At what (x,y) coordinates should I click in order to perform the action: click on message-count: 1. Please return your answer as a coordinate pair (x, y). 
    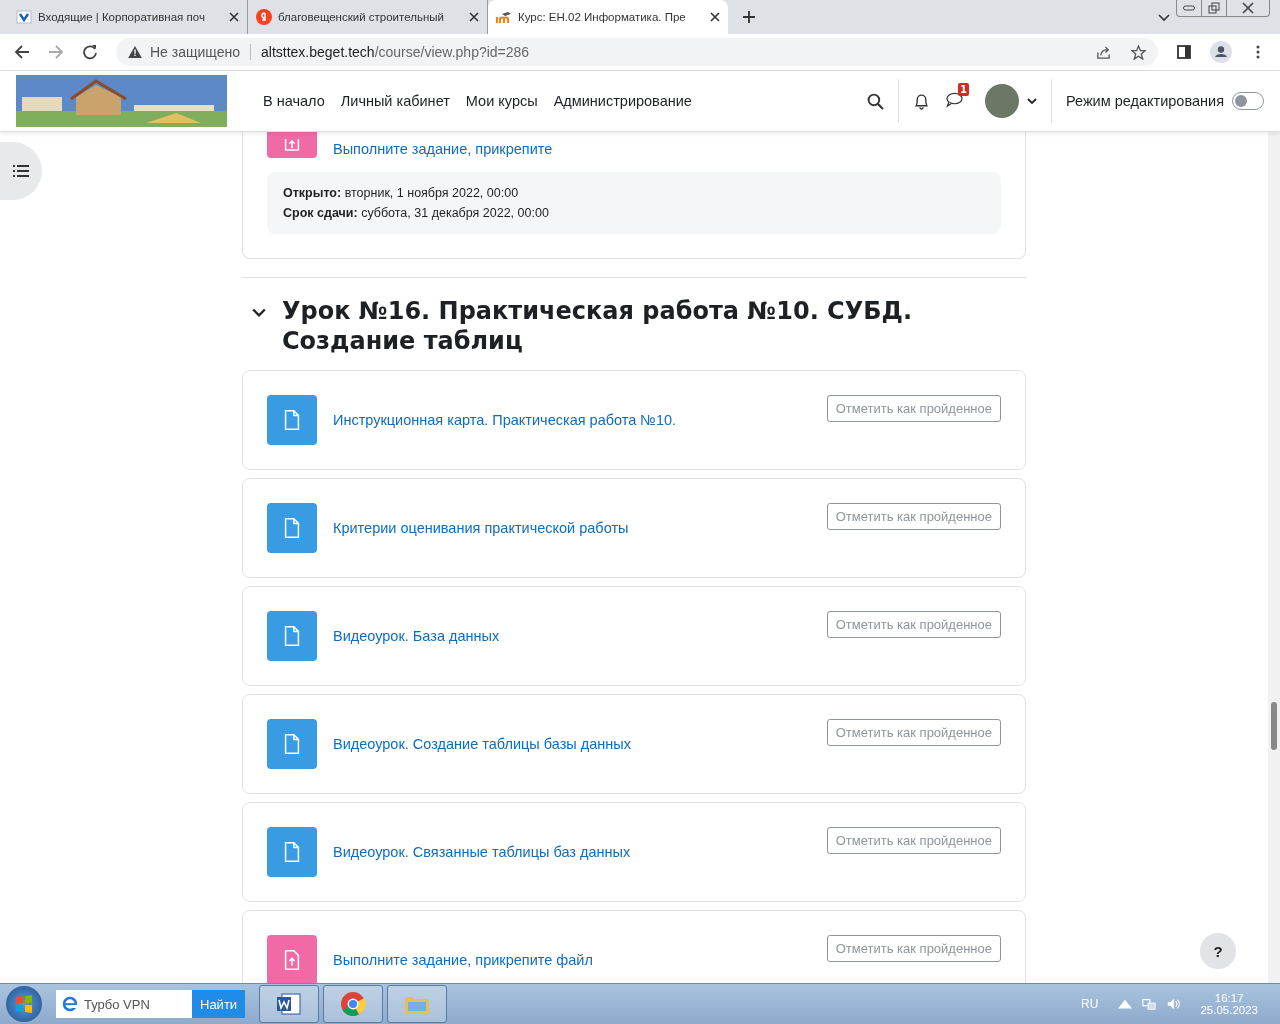
    Looking at the image, I should click on (963, 89).